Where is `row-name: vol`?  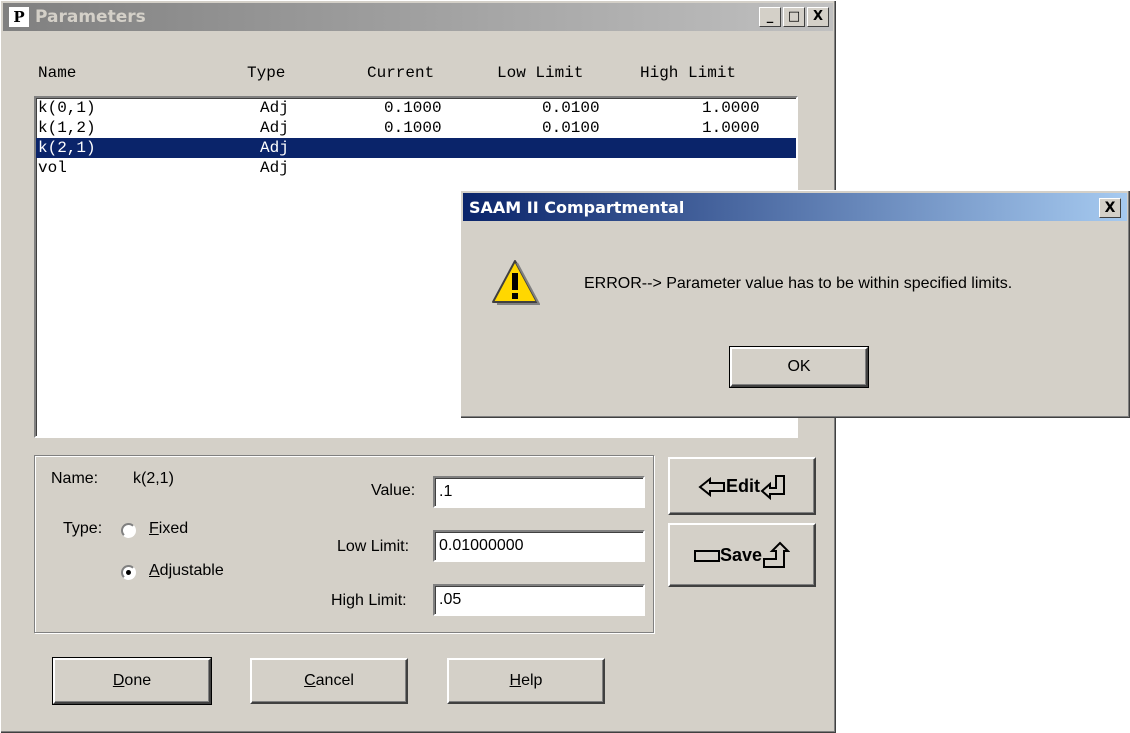
row-name: vol is located at coordinates (52, 168).